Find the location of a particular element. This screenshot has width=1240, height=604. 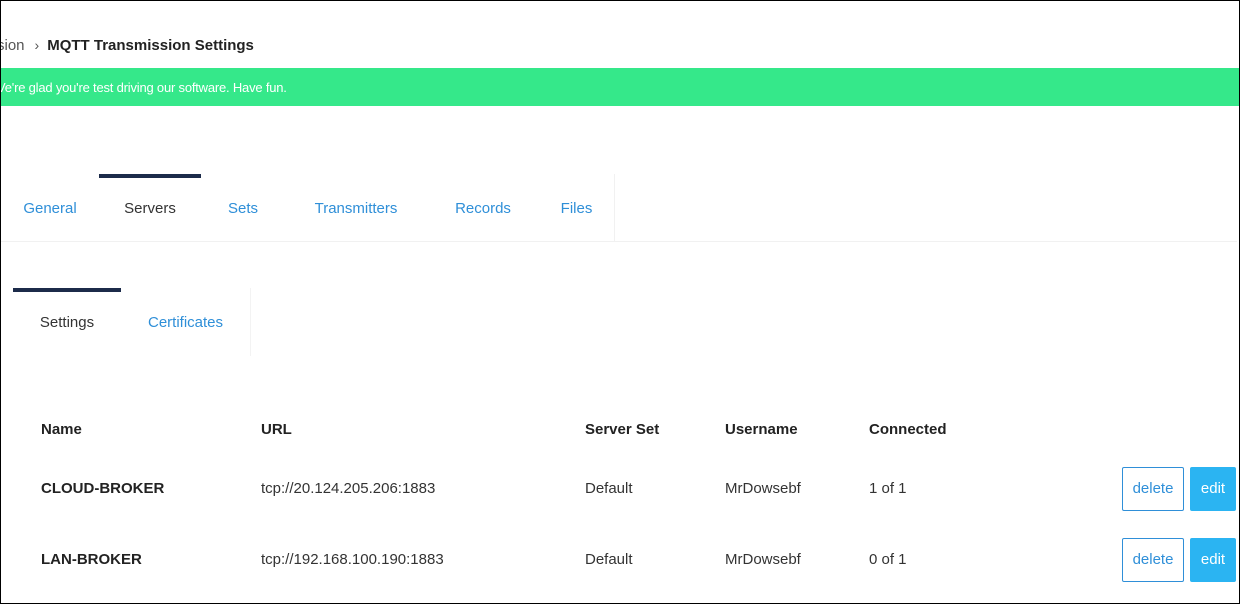

column-header-server-set: Server Set is located at coordinates (622, 429).